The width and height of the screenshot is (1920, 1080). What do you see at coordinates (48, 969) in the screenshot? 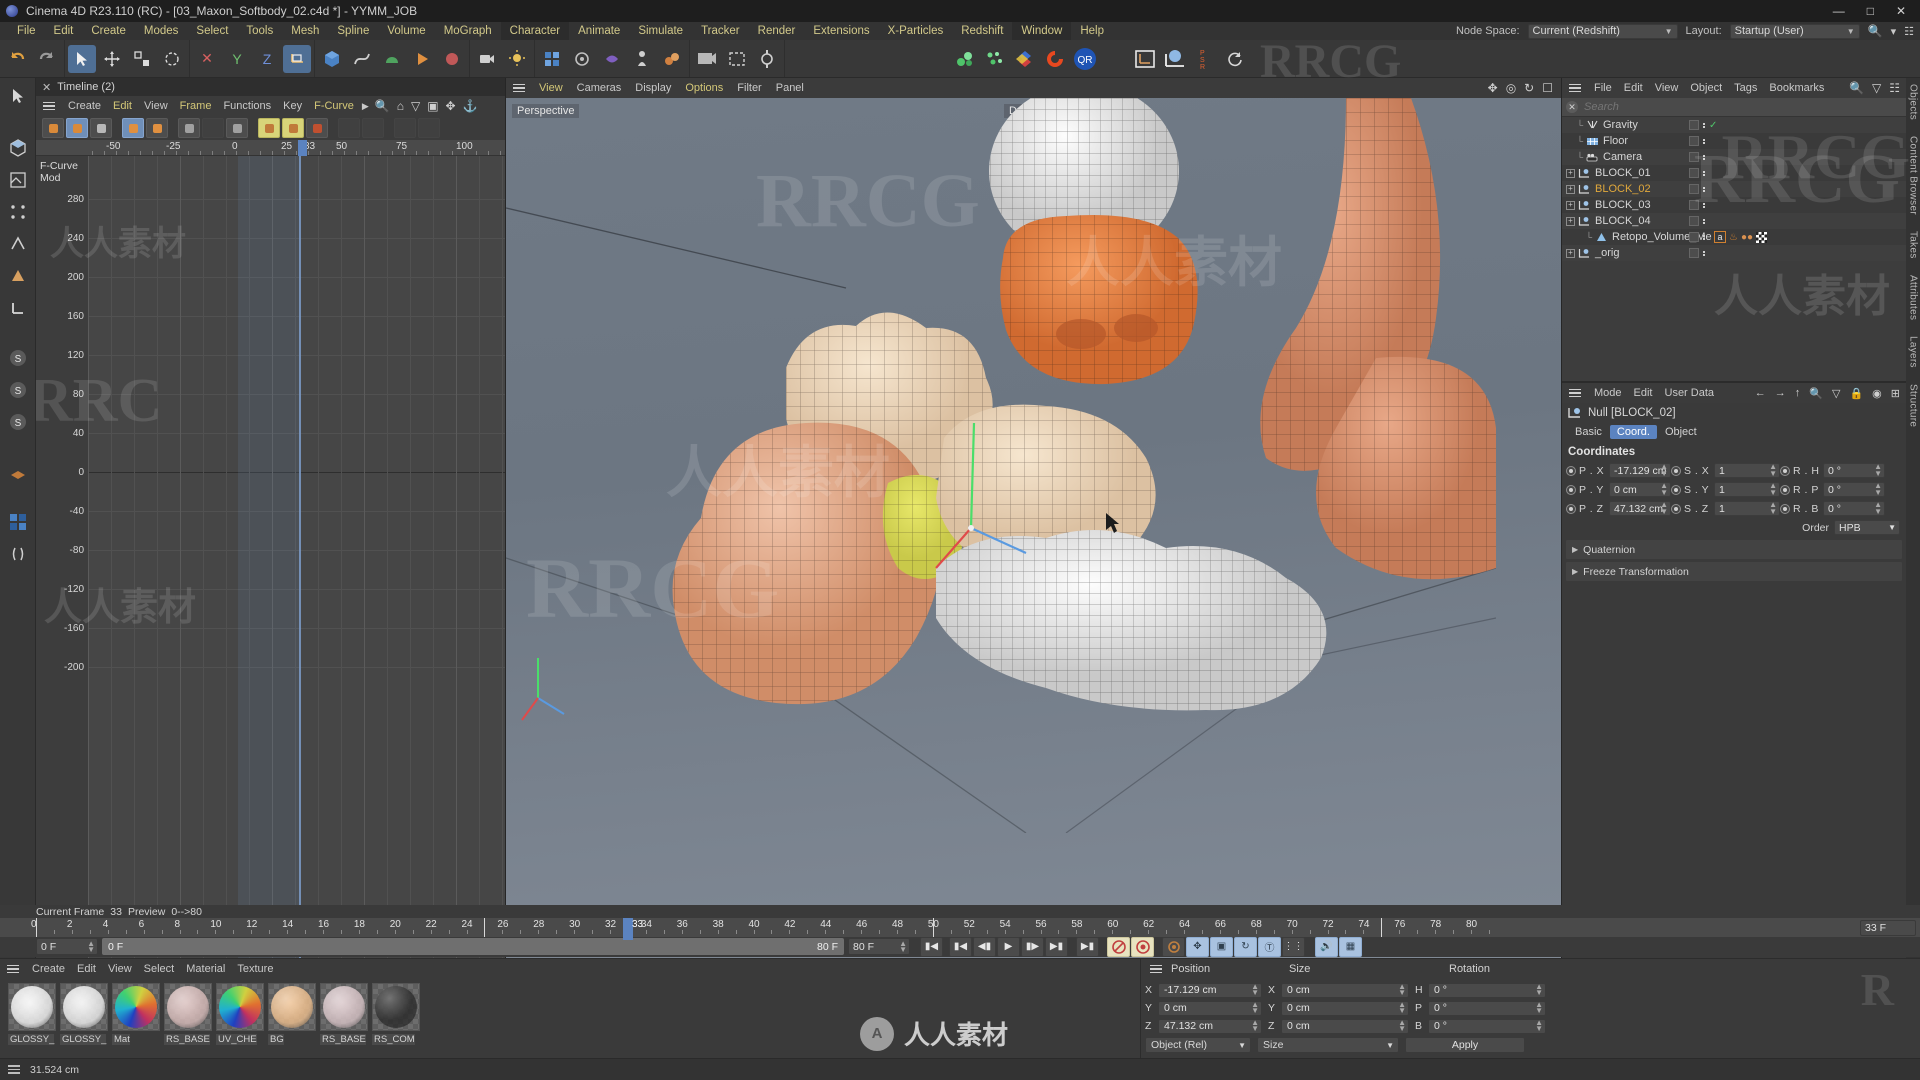
I see `material-menu-create: Create` at bounding box center [48, 969].